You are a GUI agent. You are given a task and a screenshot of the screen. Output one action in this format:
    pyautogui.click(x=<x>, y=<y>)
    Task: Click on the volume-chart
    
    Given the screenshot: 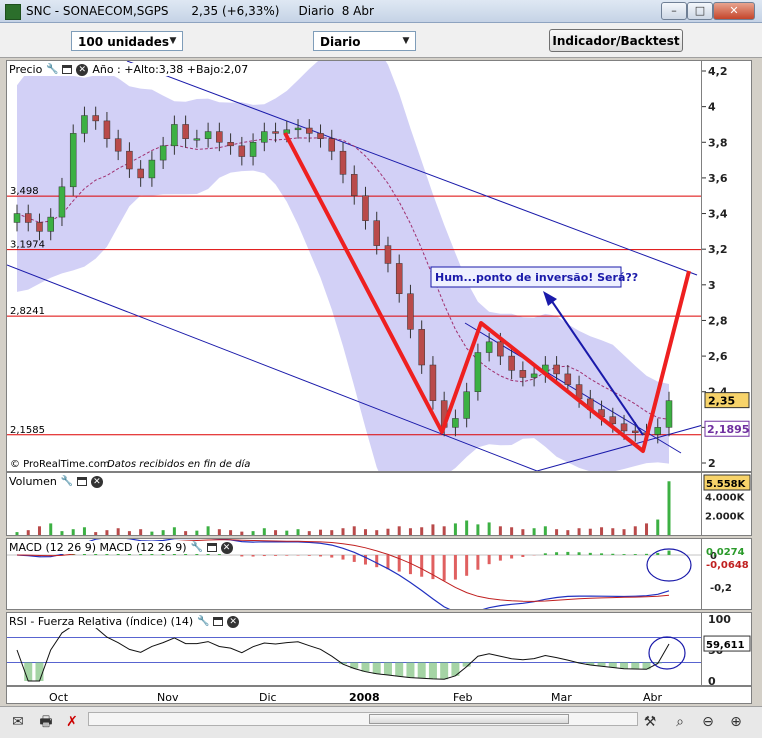 What is the action you would take?
    pyautogui.click(x=354, y=504)
    